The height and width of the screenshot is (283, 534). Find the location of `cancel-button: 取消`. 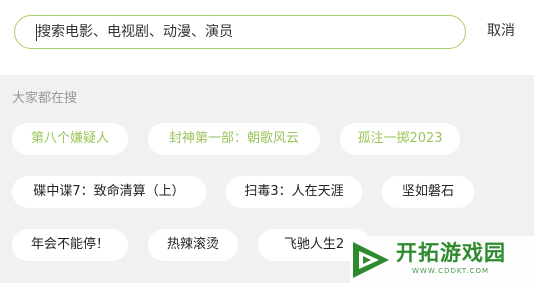

cancel-button: 取消 is located at coordinates (501, 31).